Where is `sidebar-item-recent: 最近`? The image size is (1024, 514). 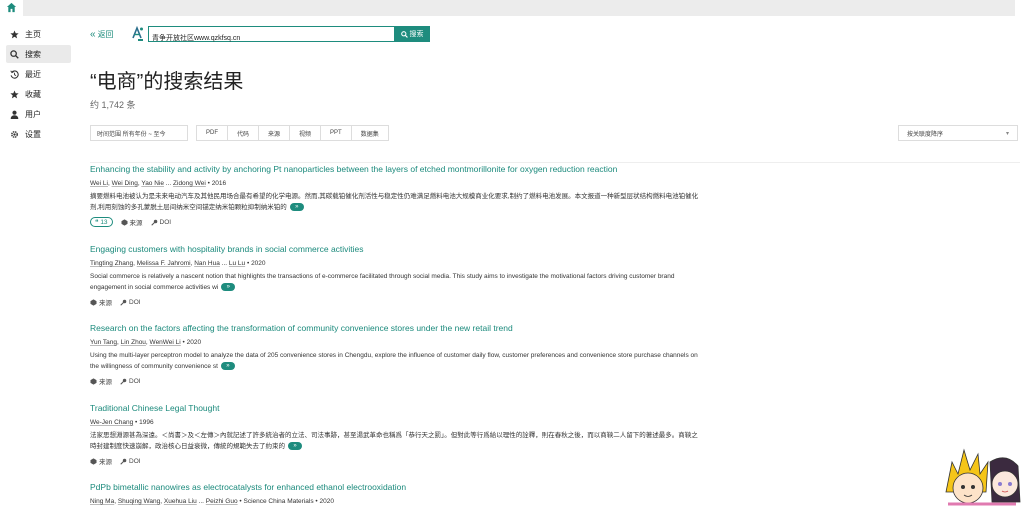
sidebar-item-recent: 最近 is located at coordinates (38, 74).